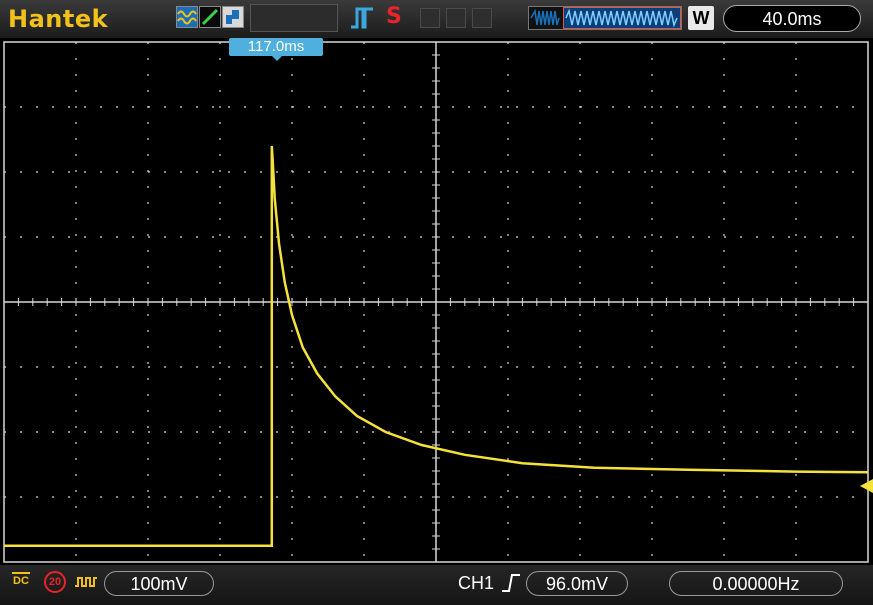  I want to click on waveform-mode-icon, so click(187, 17).